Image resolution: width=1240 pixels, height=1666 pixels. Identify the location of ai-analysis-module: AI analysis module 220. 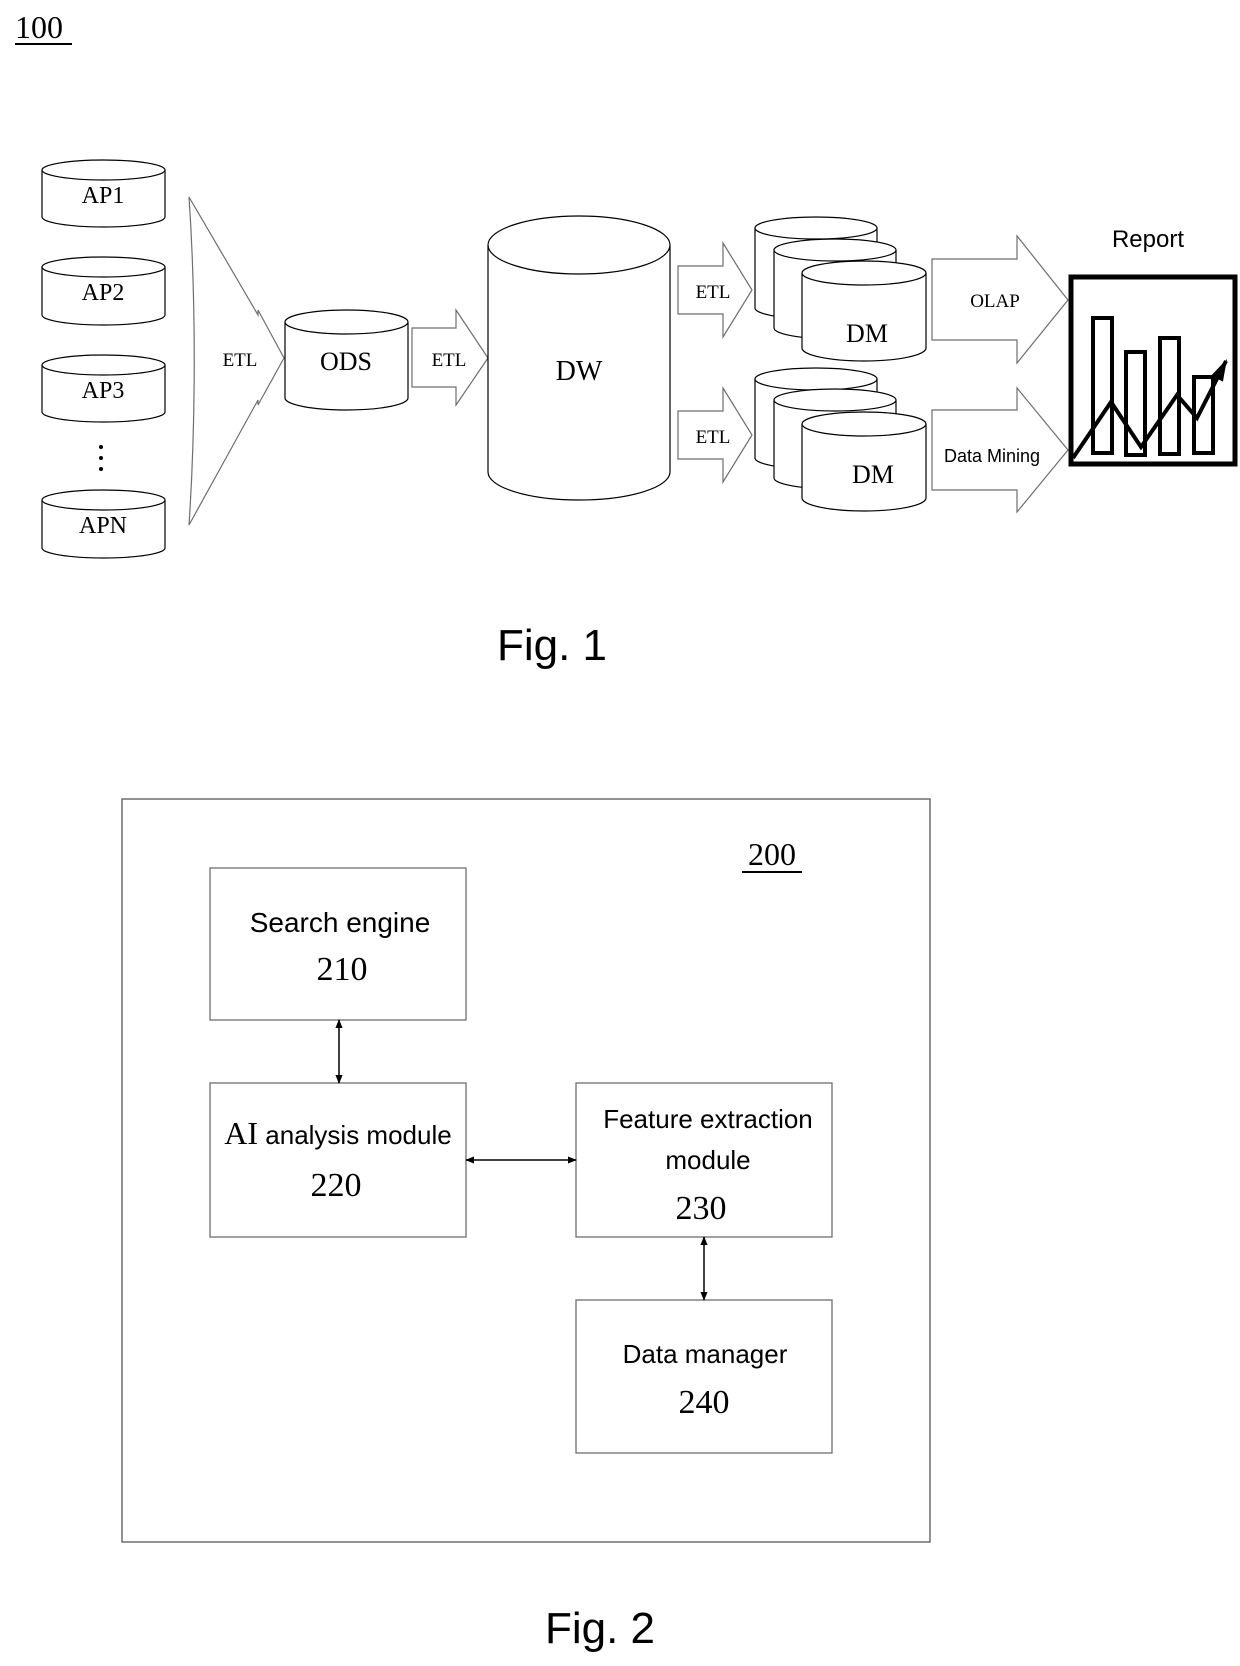
(338, 1160).